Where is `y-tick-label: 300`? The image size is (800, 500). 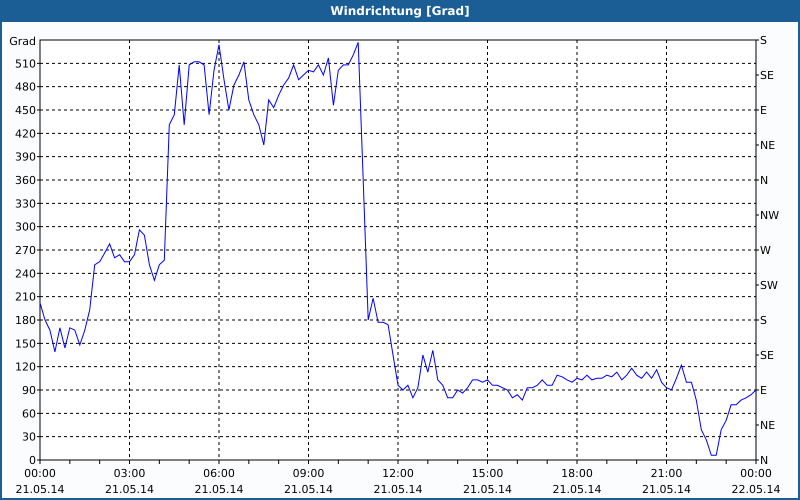 y-tick-label: 300 is located at coordinates (25, 227).